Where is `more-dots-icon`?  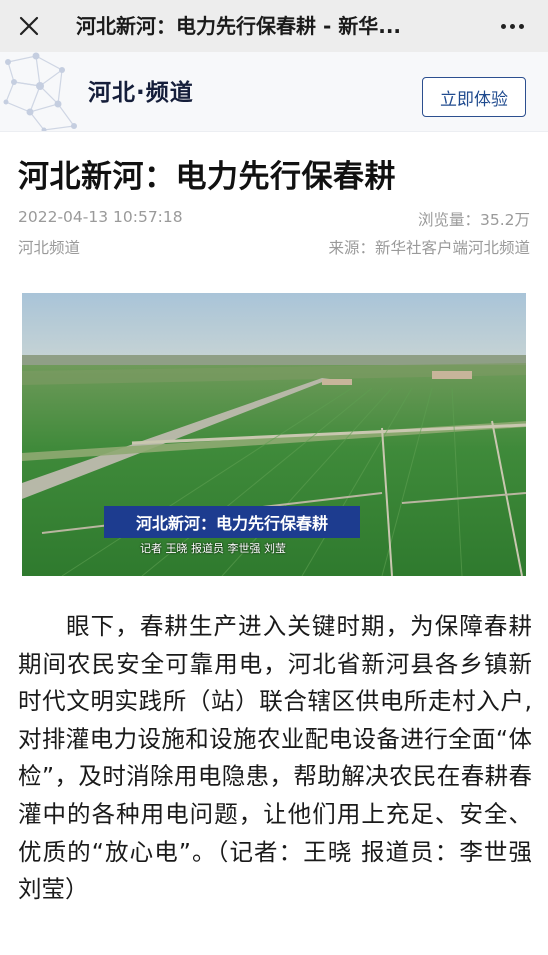
more-dots-icon is located at coordinates (503, 26).